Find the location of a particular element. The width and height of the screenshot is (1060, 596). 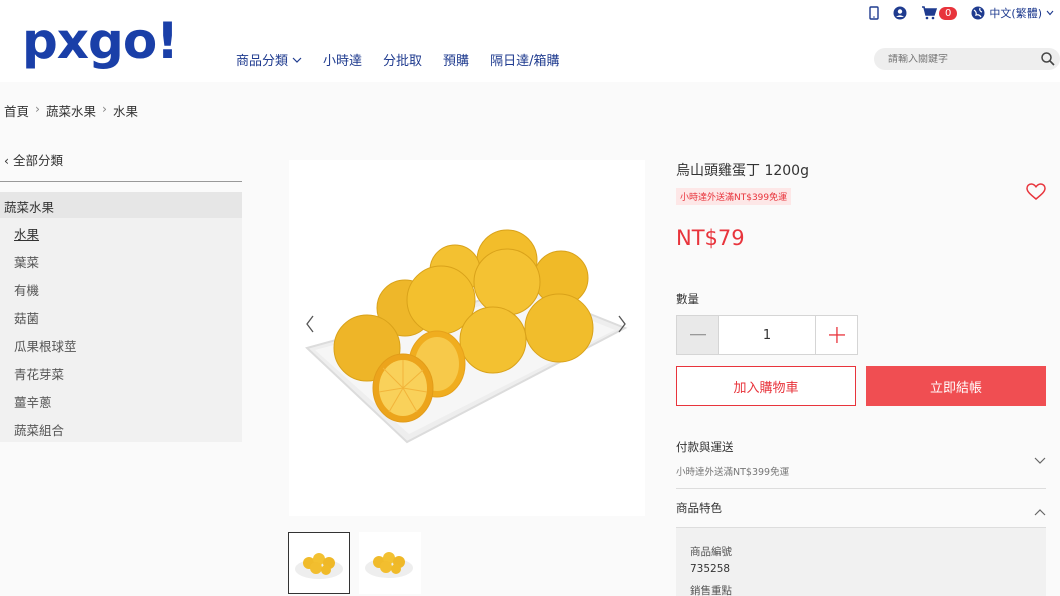

nav-item-next-day: 隔日達/箱購 is located at coordinates (524, 59).